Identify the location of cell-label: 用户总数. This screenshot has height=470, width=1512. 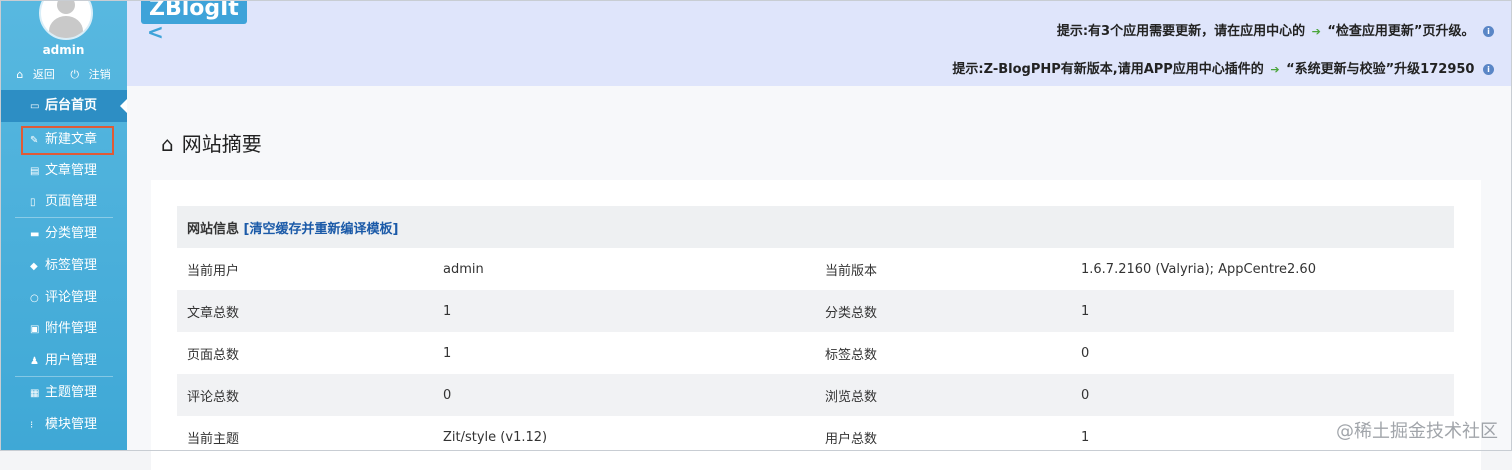
(943, 437).